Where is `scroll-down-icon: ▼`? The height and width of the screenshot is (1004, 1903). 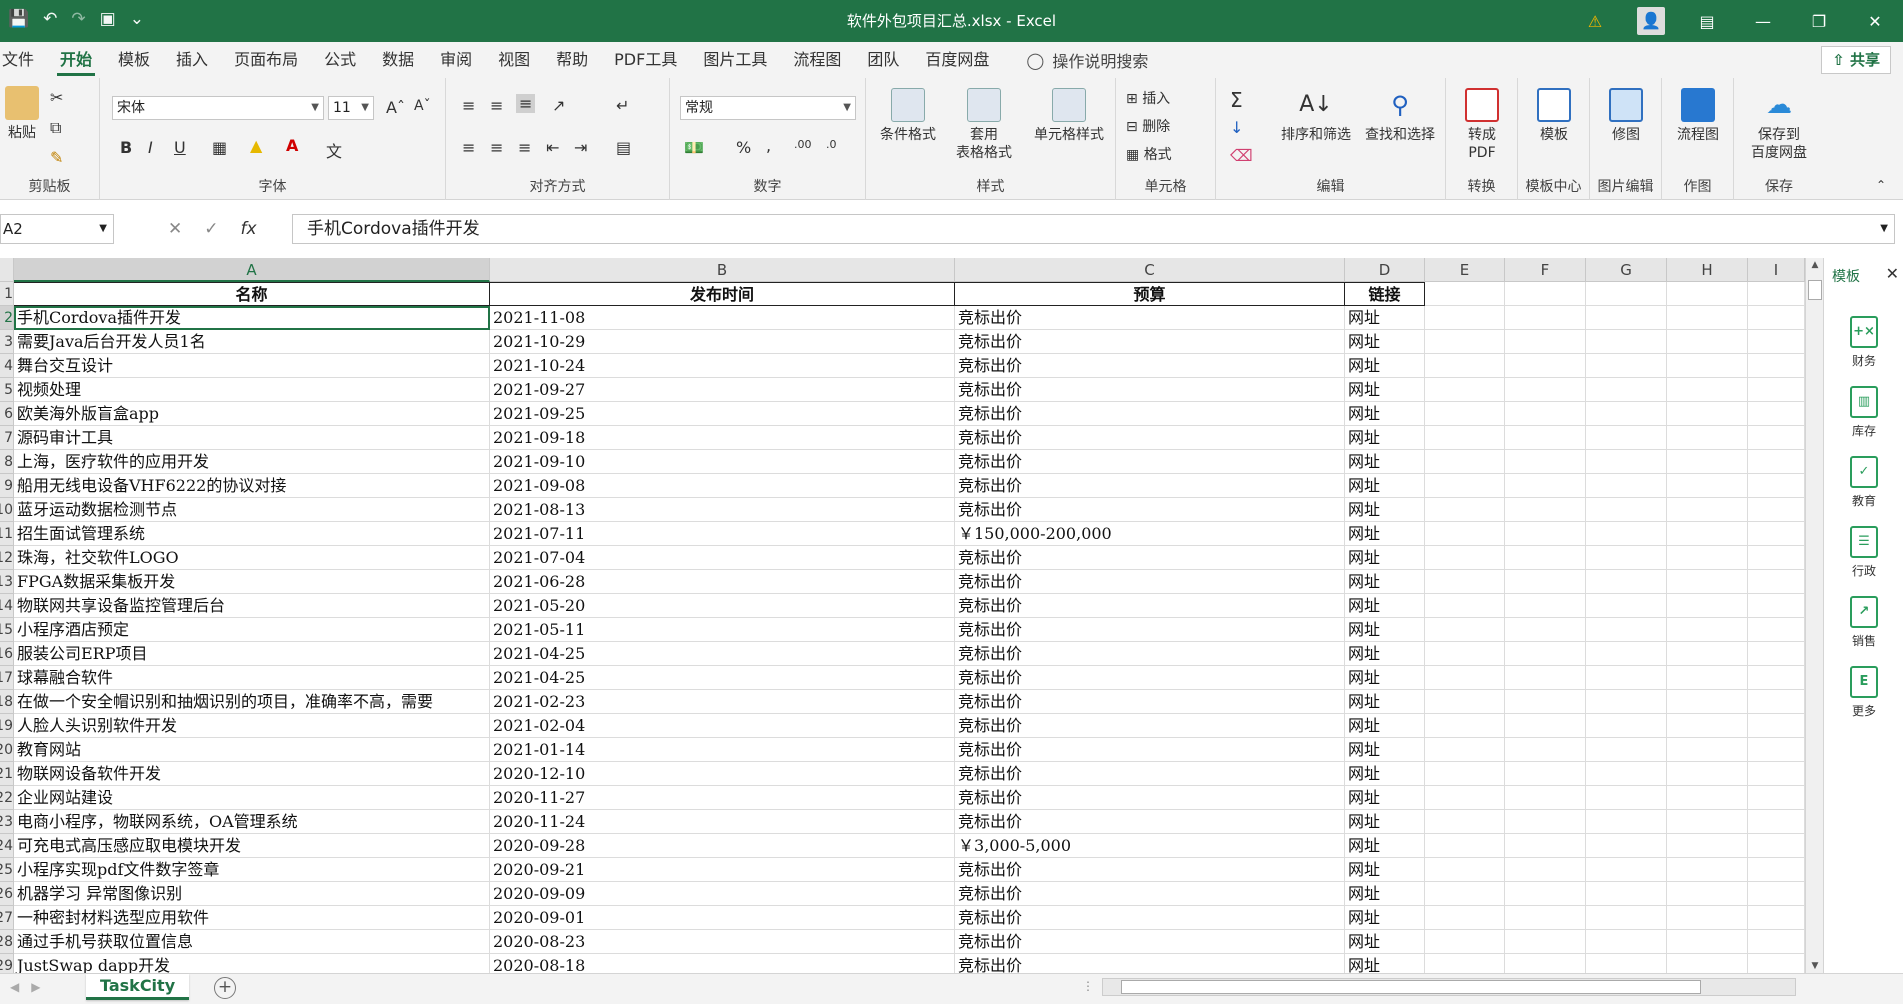 scroll-down-icon: ▼ is located at coordinates (1815, 966).